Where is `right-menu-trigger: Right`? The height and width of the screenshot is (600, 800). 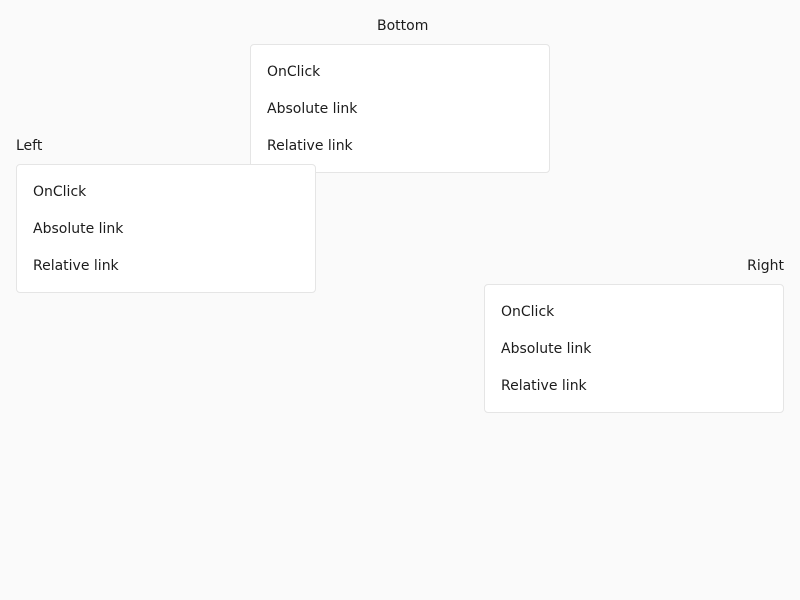 right-menu-trigger: Right is located at coordinates (765, 266).